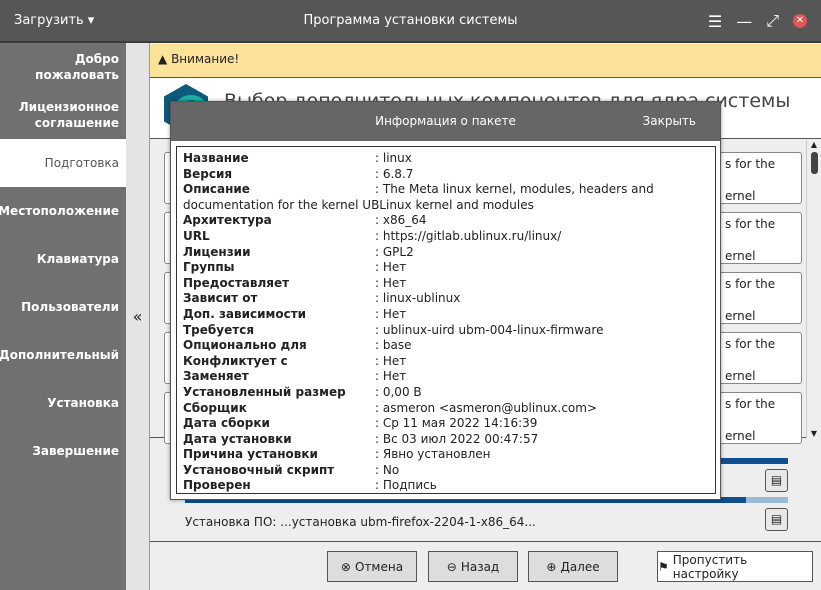 This screenshot has width=821, height=590. Describe the element at coordinates (63, 451) in the screenshot. I see `sidebar-item: Завершение` at that location.